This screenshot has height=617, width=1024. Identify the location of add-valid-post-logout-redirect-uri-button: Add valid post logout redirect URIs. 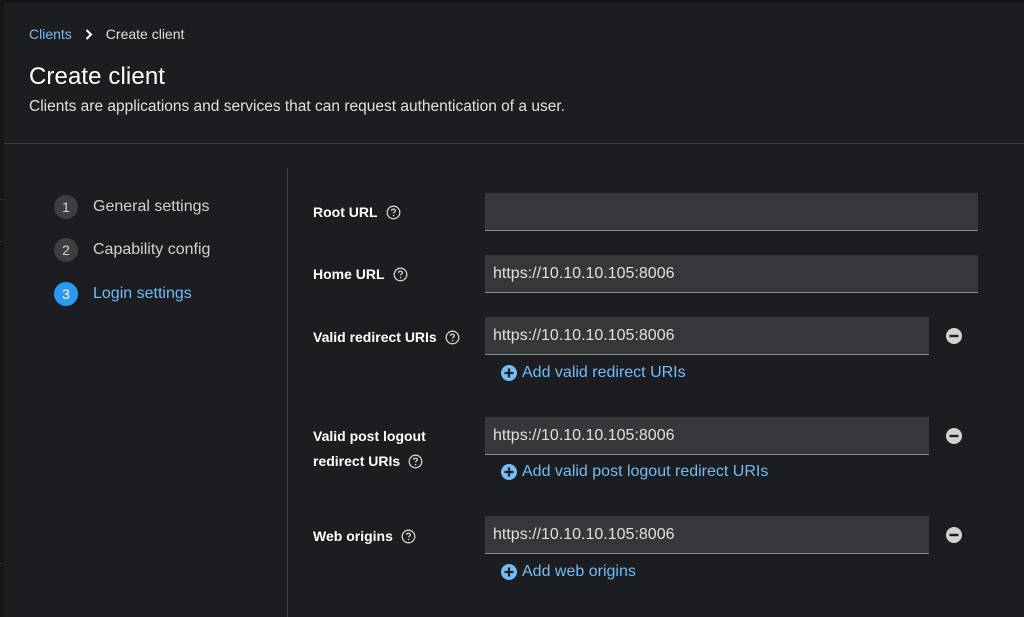
(634, 472).